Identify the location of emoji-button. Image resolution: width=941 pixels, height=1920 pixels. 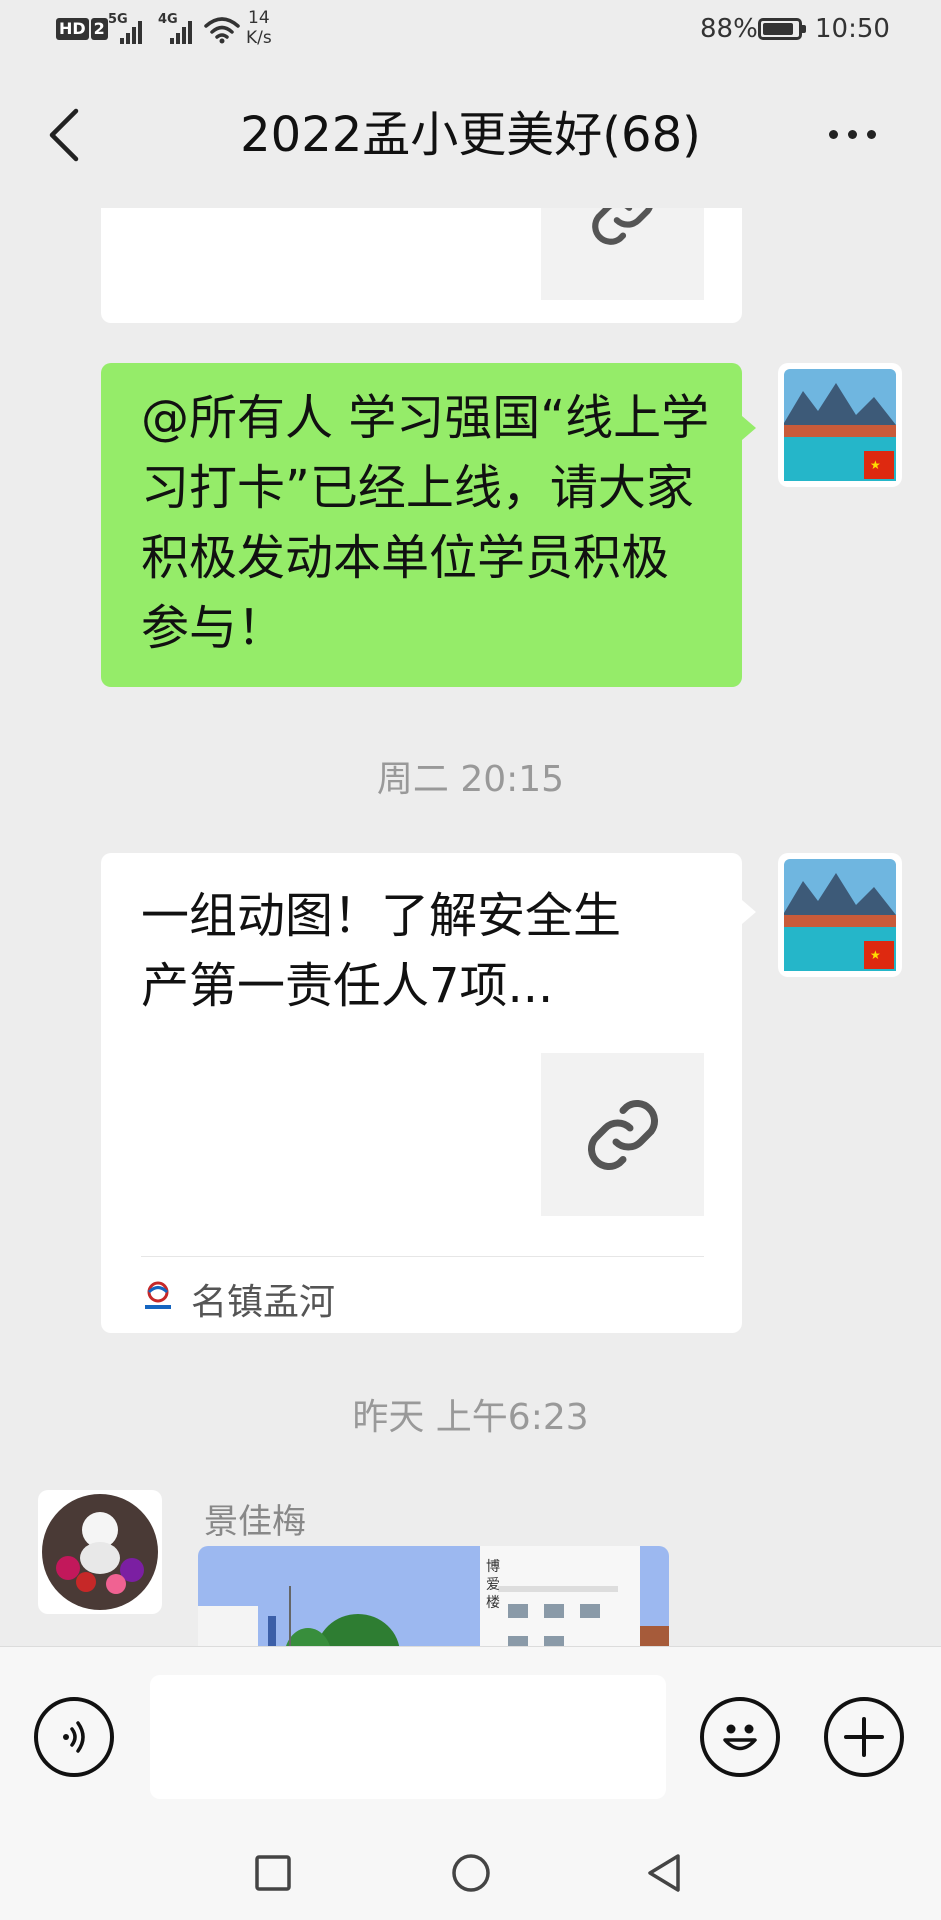
(740, 1737).